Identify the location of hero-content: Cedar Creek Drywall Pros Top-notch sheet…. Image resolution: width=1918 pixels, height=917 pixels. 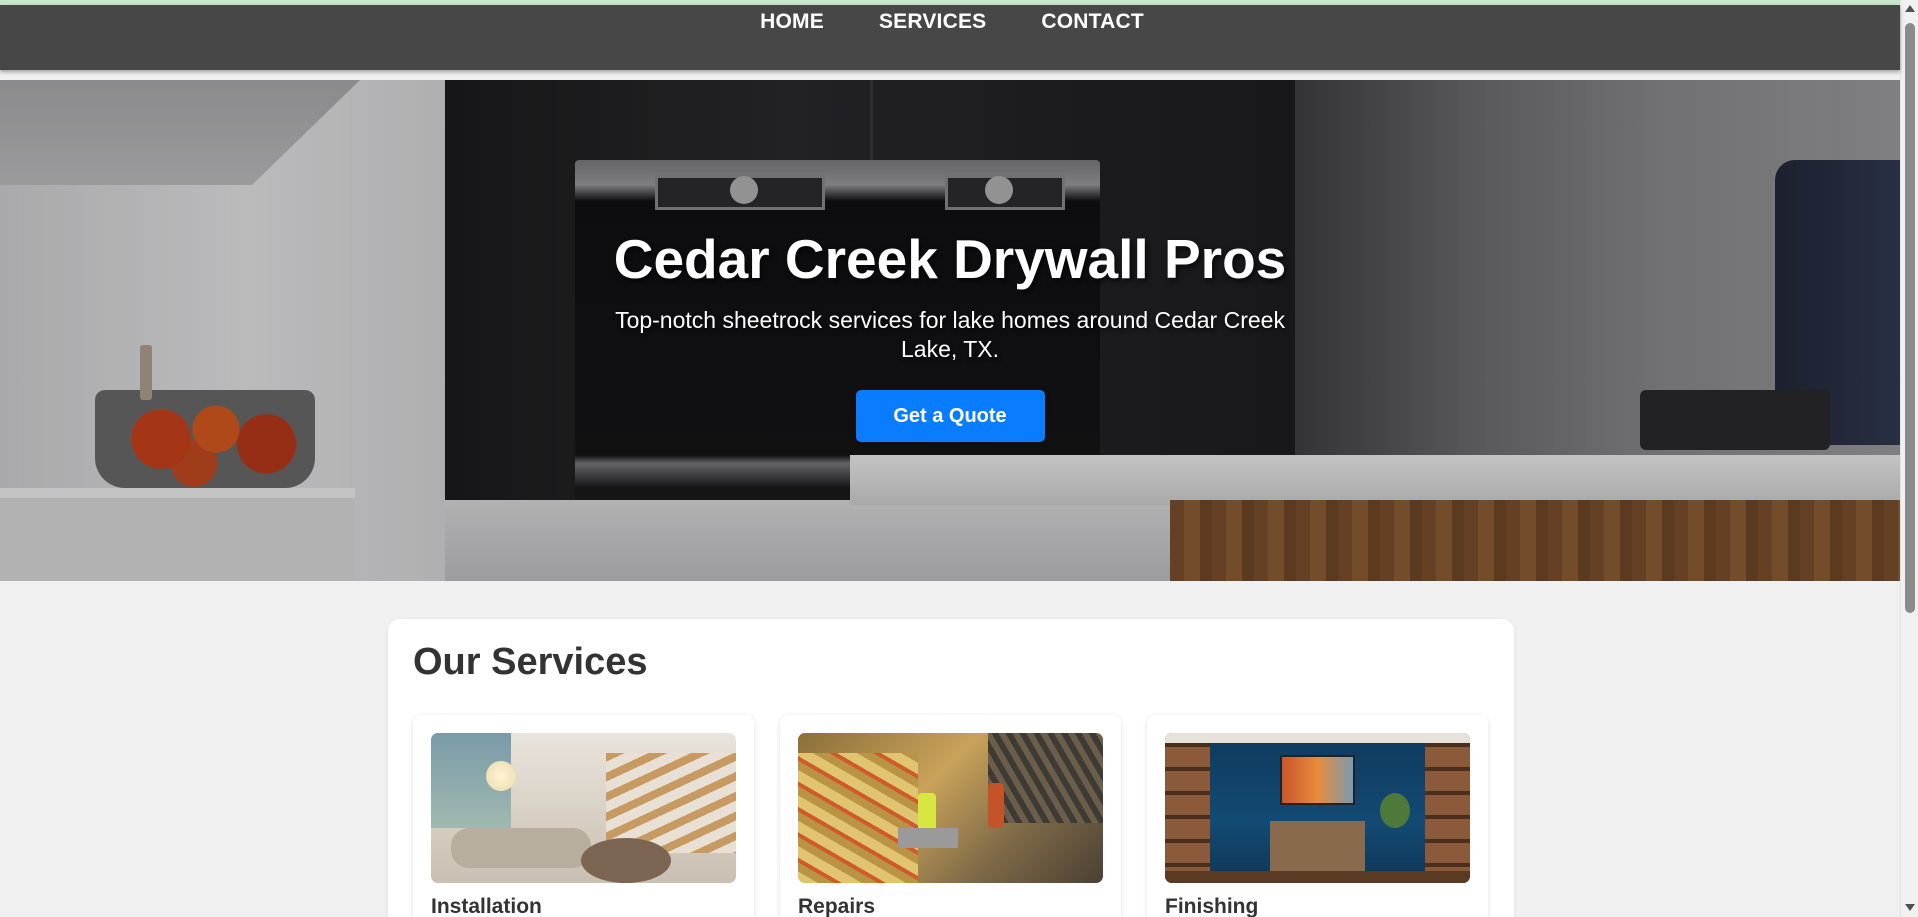
(950, 334).